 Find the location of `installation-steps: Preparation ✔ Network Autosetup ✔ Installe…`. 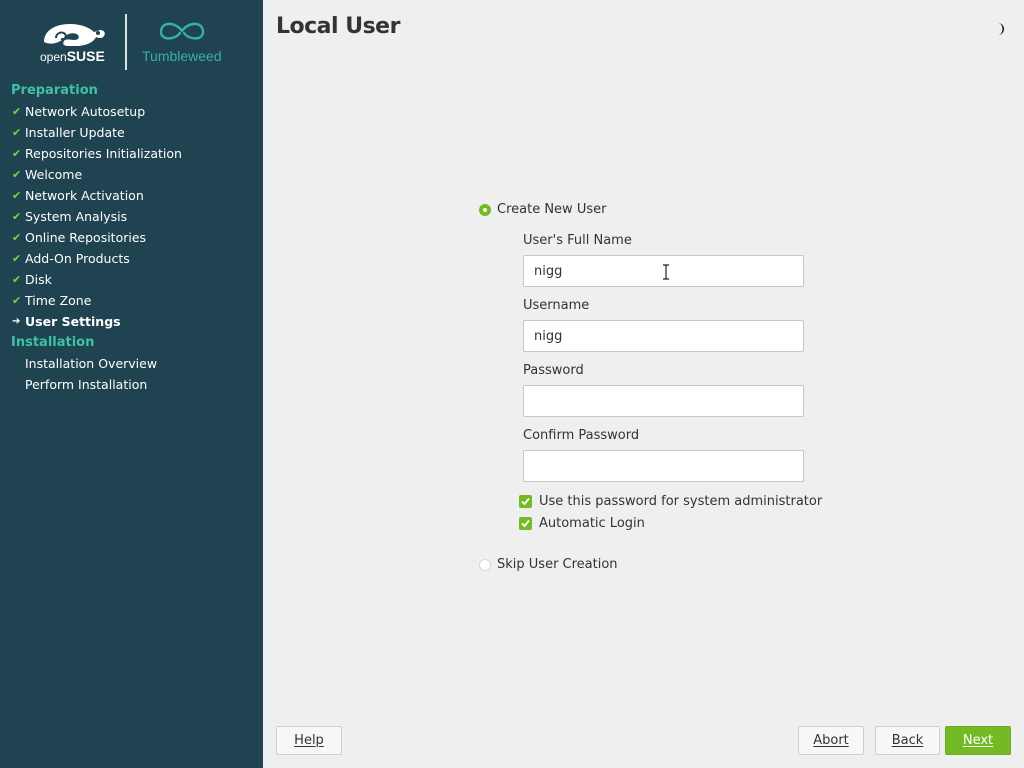

installation-steps: Preparation ✔ Network Autosetup ✔ Installe… is located at coordinates (131, 237).